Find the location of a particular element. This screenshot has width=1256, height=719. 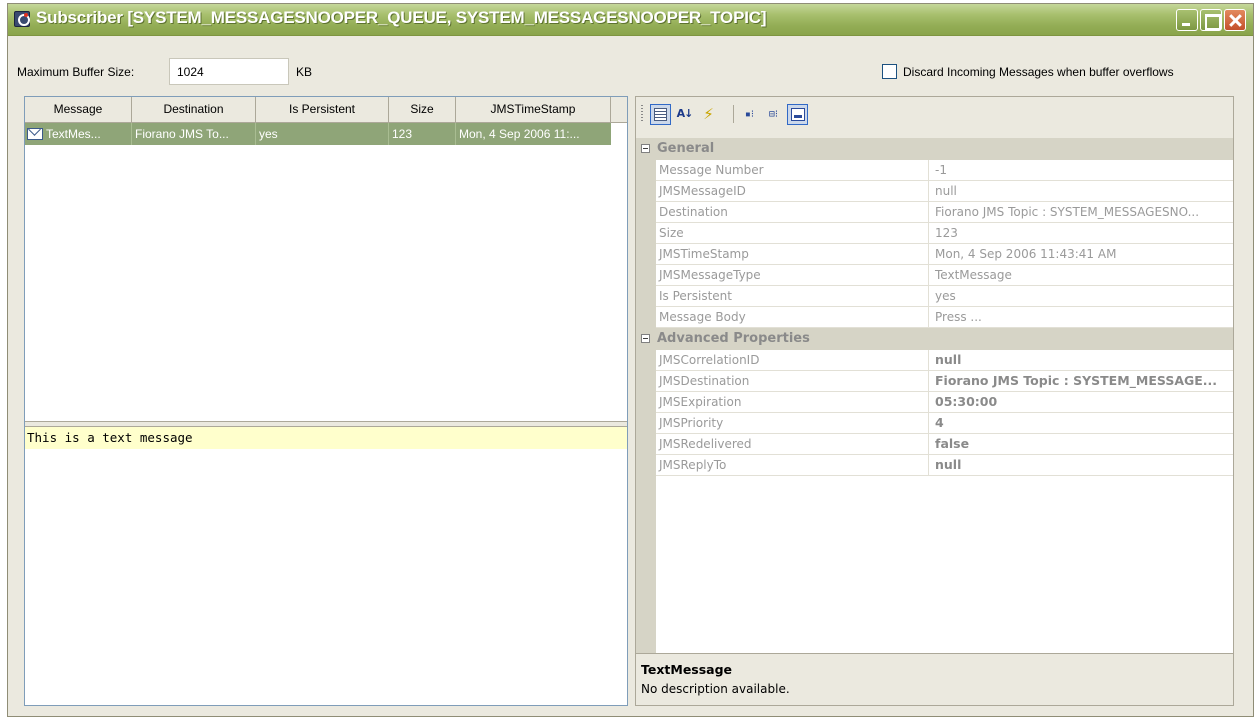

cell-persistent: yes is located at coordinates (322, 134).